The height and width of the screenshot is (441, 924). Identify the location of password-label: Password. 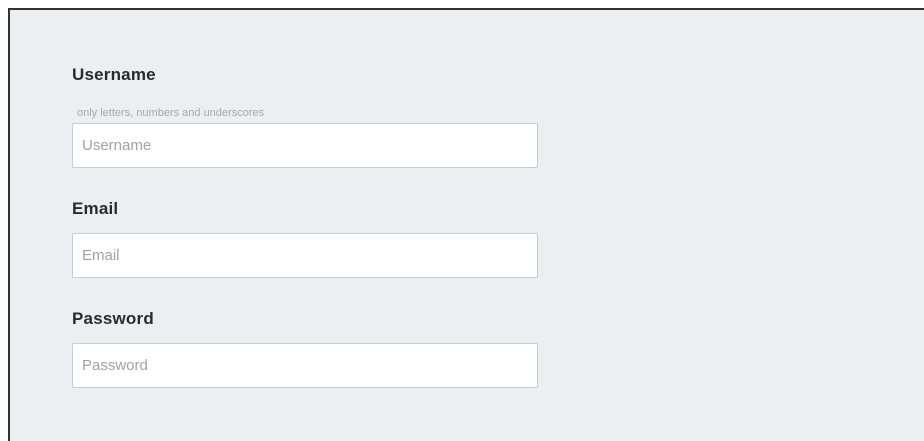
(113, 318).